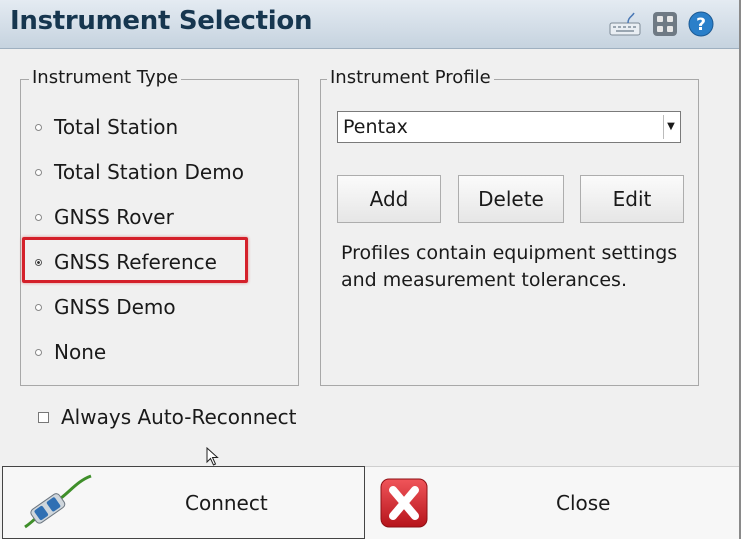 This screenshot has height=539, width=750. I want to click on mouse-cursor-icon, so click(212, 456).